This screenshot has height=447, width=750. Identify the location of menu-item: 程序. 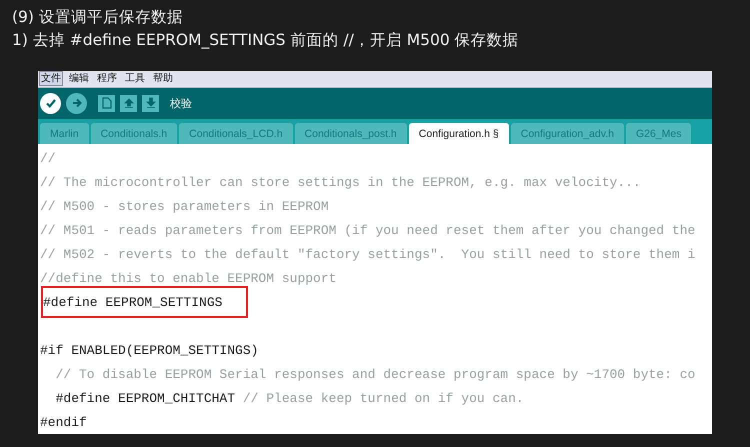
(107, 78).